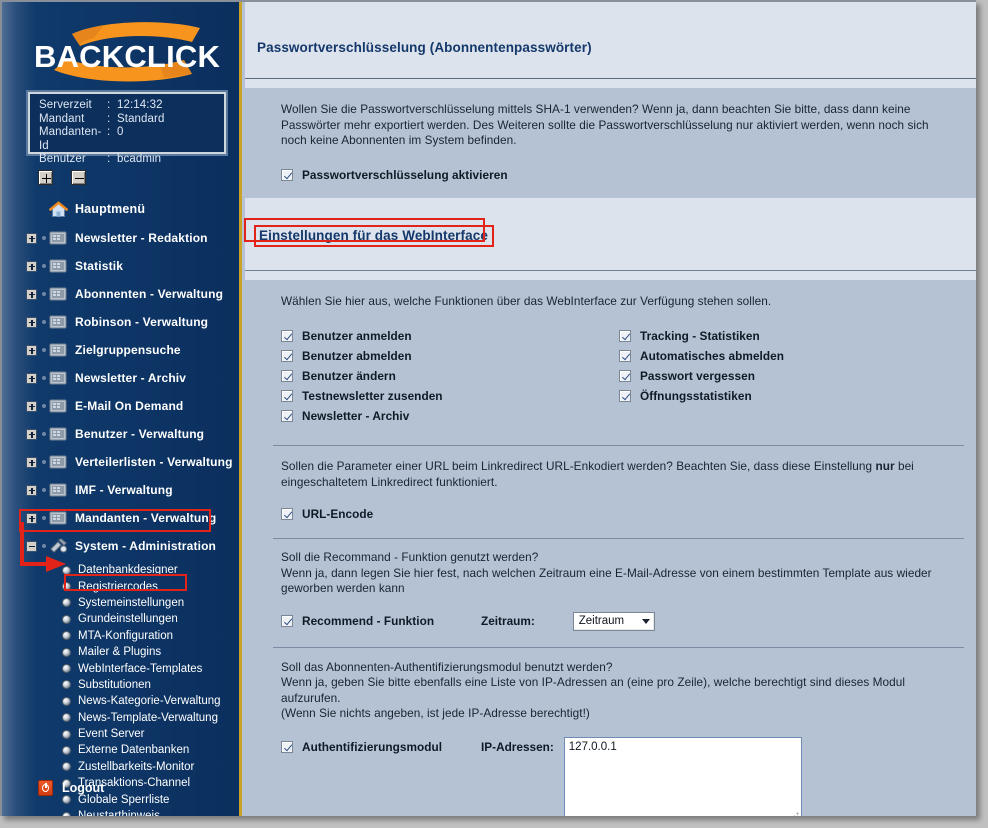  I want to click on sidebar-item-label: E-Mail On Demand, so click(129, 406).